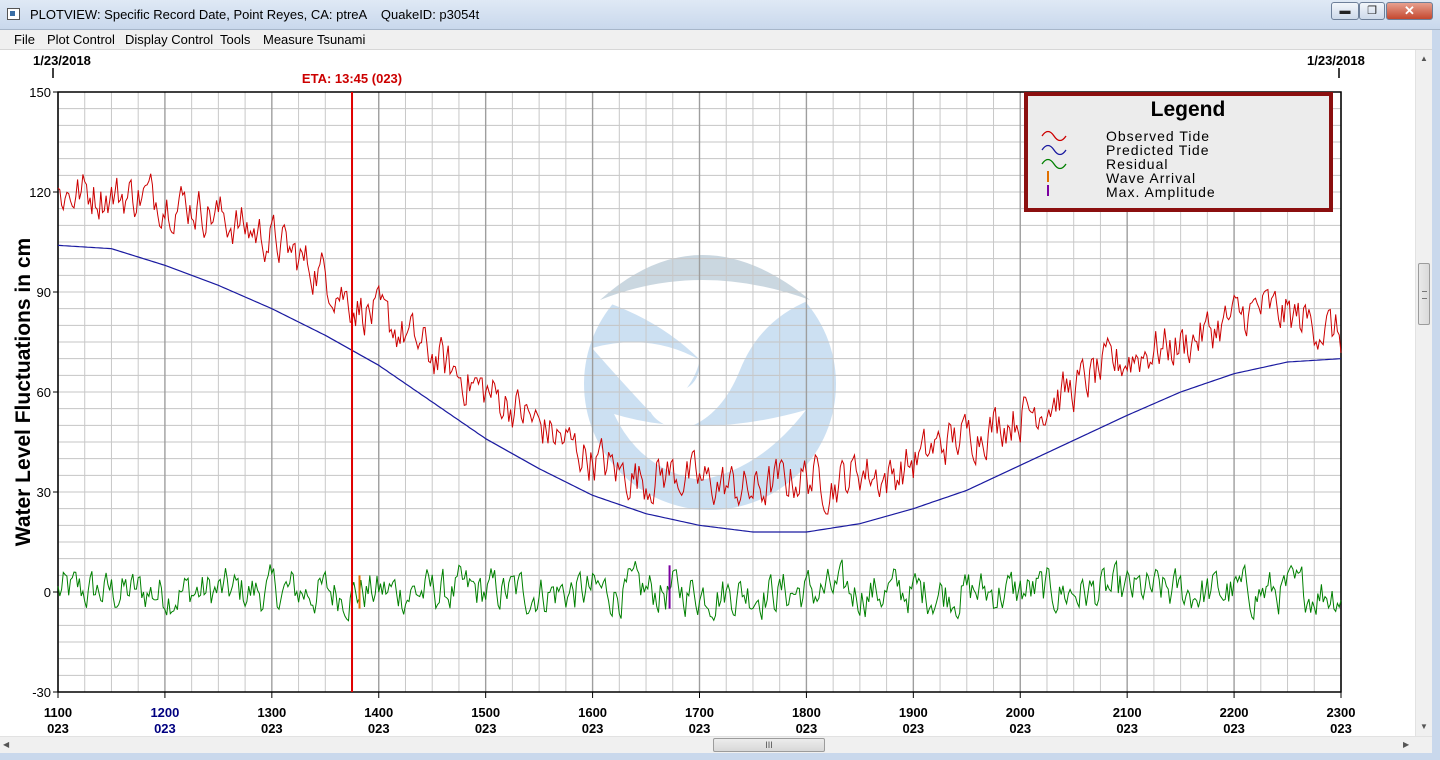  Describe the element at coordinates (913, 712) in the screenshot. I see `x-tick-time-label: 1900` at that location.